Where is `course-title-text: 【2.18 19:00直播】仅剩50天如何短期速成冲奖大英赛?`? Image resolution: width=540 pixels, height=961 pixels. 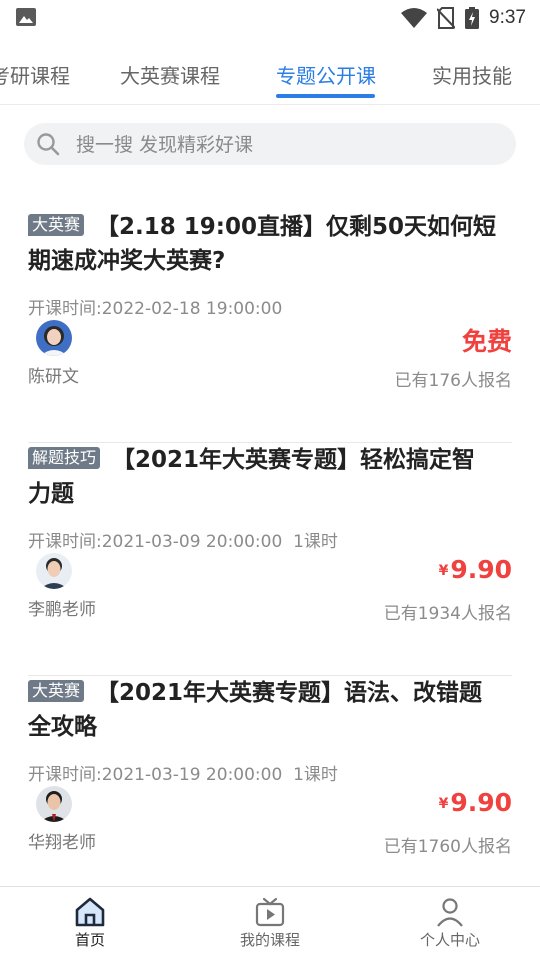
course-title-text: 【2.18 19:00直播】仅剩50天如何短期速成冲奖大英赛? is located at coordinates (262, 244).